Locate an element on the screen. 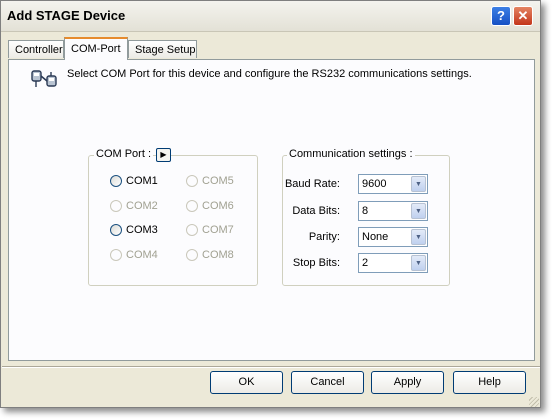 The image size is (552, 419). radio-label-com7: COM7 is located at coordinates (218, 230).